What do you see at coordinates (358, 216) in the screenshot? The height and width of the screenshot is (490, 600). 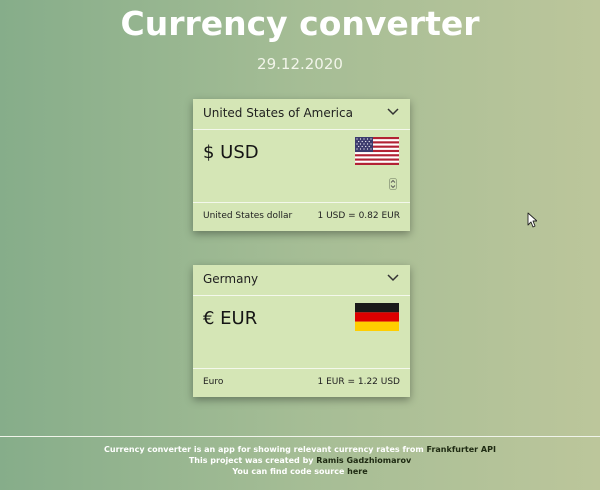 I see `exchange-rate: 1 USD = 0.82 EUR` at bounding box center [358, 216].